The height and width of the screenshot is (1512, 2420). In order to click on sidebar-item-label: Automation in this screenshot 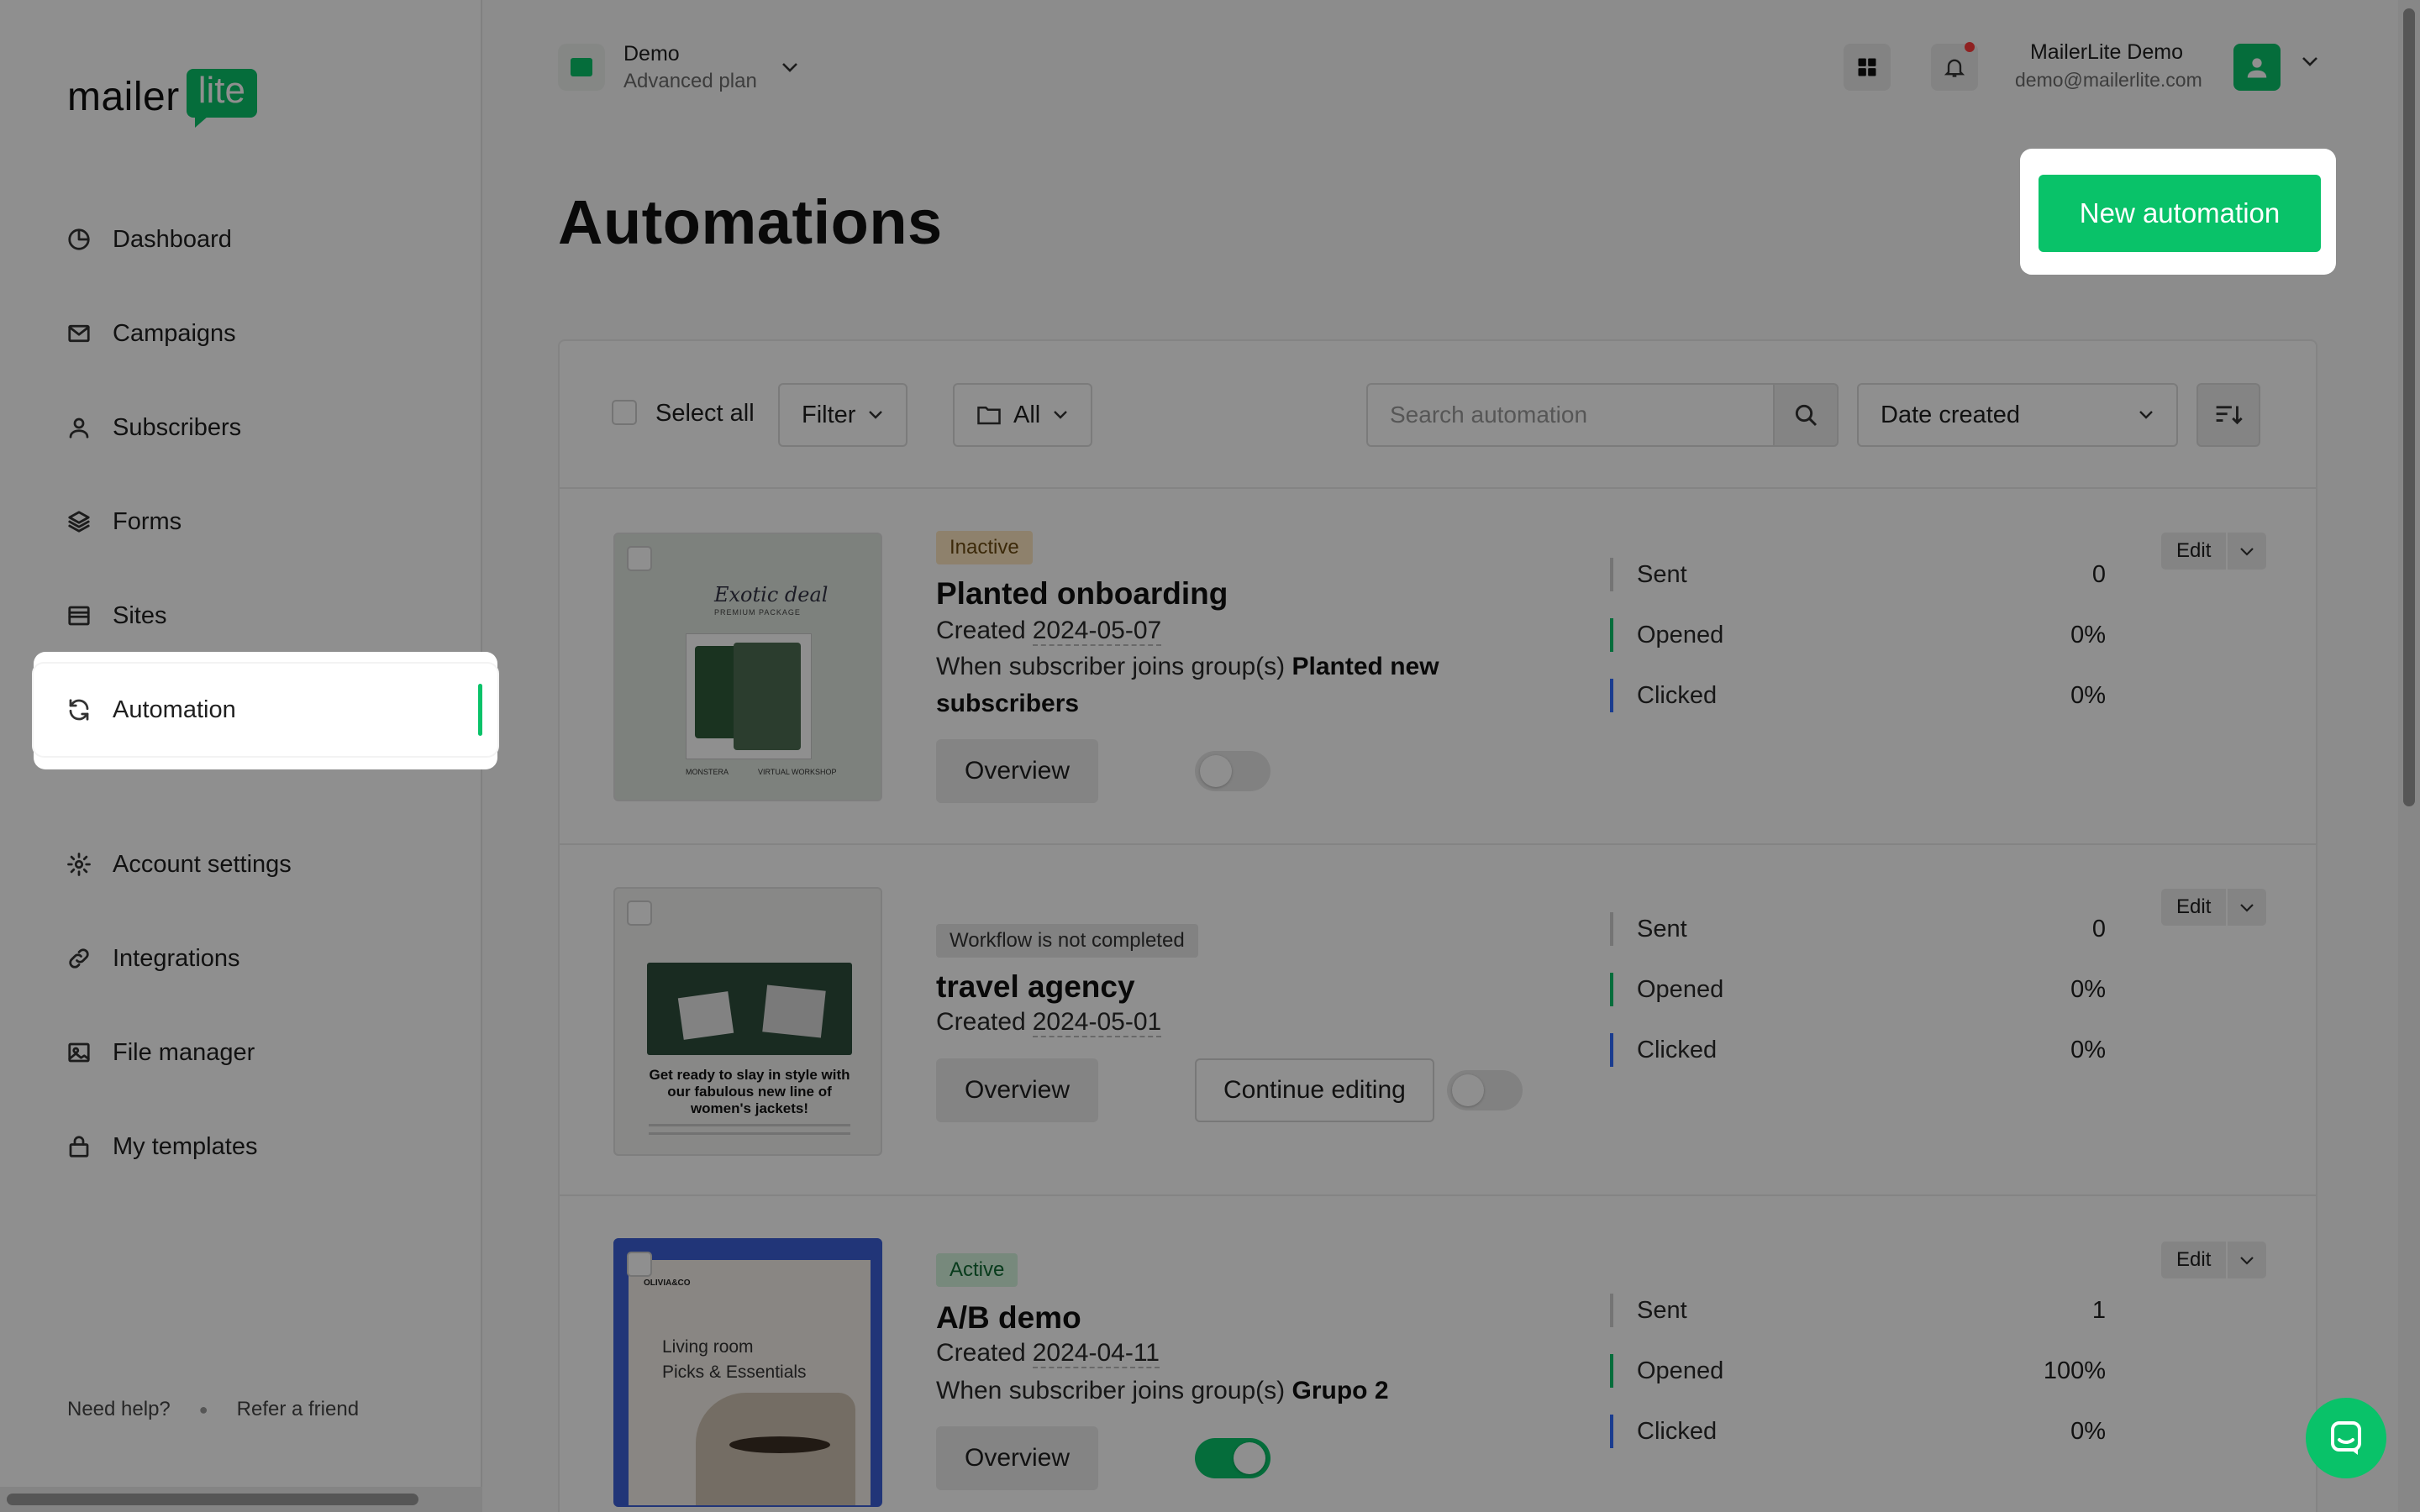, I will do `click(174, 709)`.